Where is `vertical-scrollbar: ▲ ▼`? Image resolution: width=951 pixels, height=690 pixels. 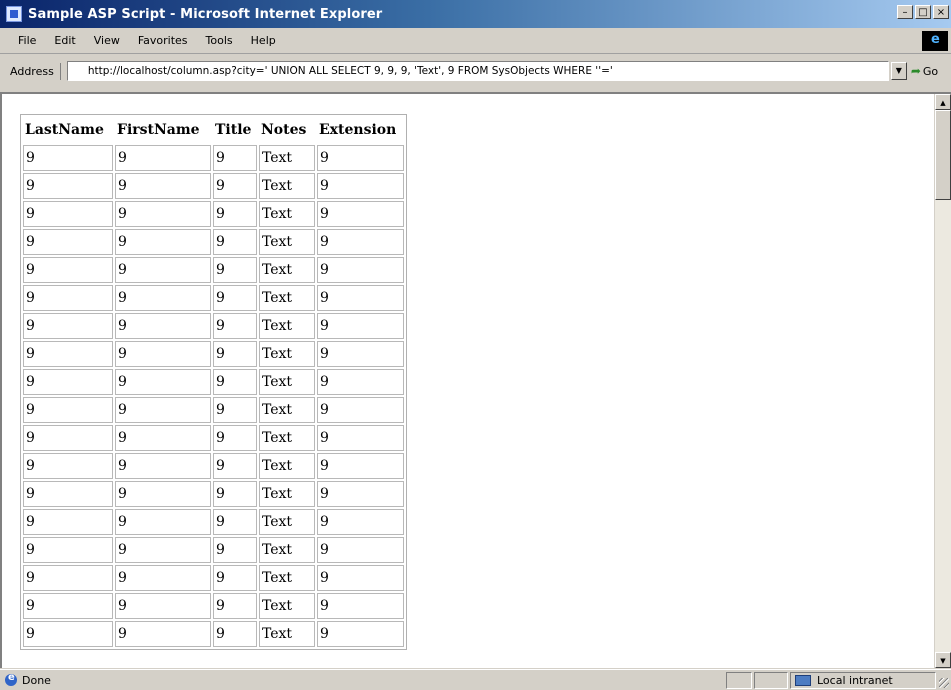 vertical-scrollbar: ▲ ▼ is located at coordinates (942, 381).